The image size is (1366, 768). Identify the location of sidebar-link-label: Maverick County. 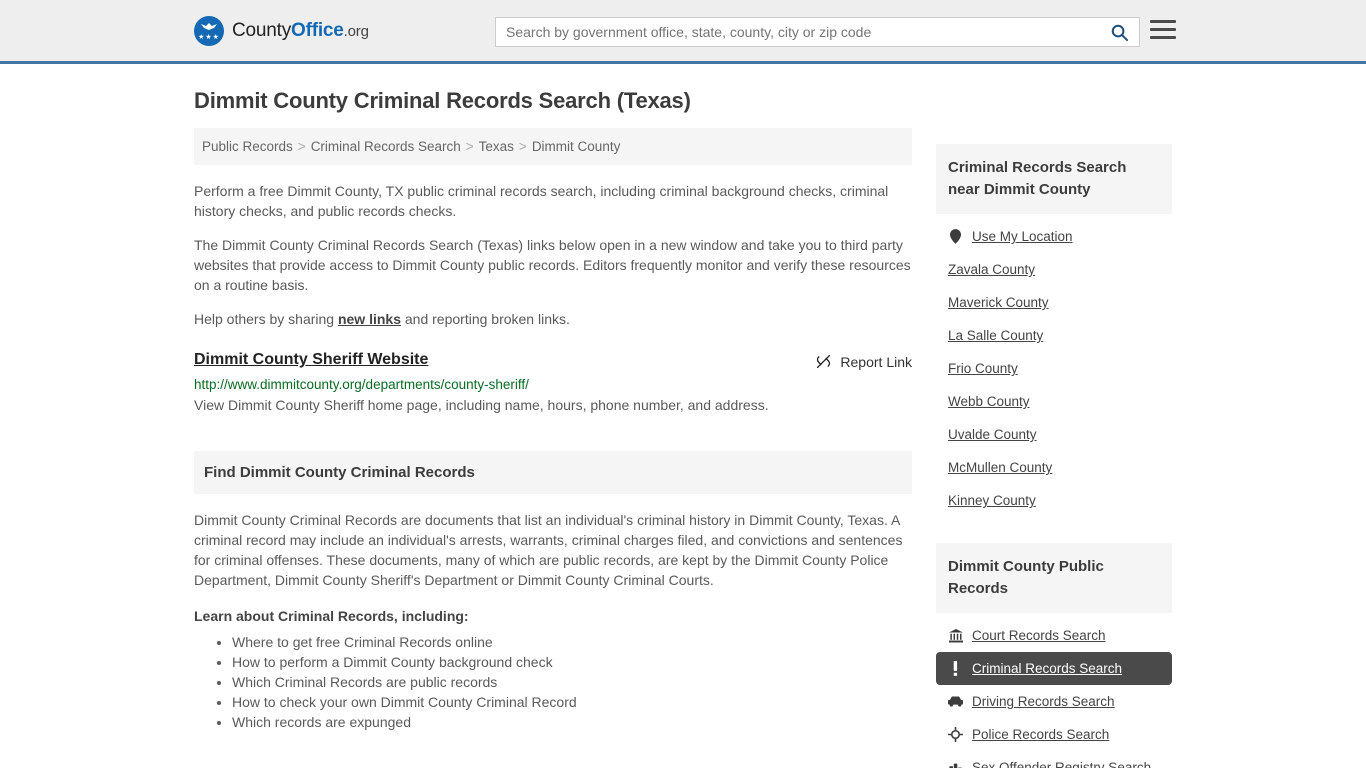
(998, 302).